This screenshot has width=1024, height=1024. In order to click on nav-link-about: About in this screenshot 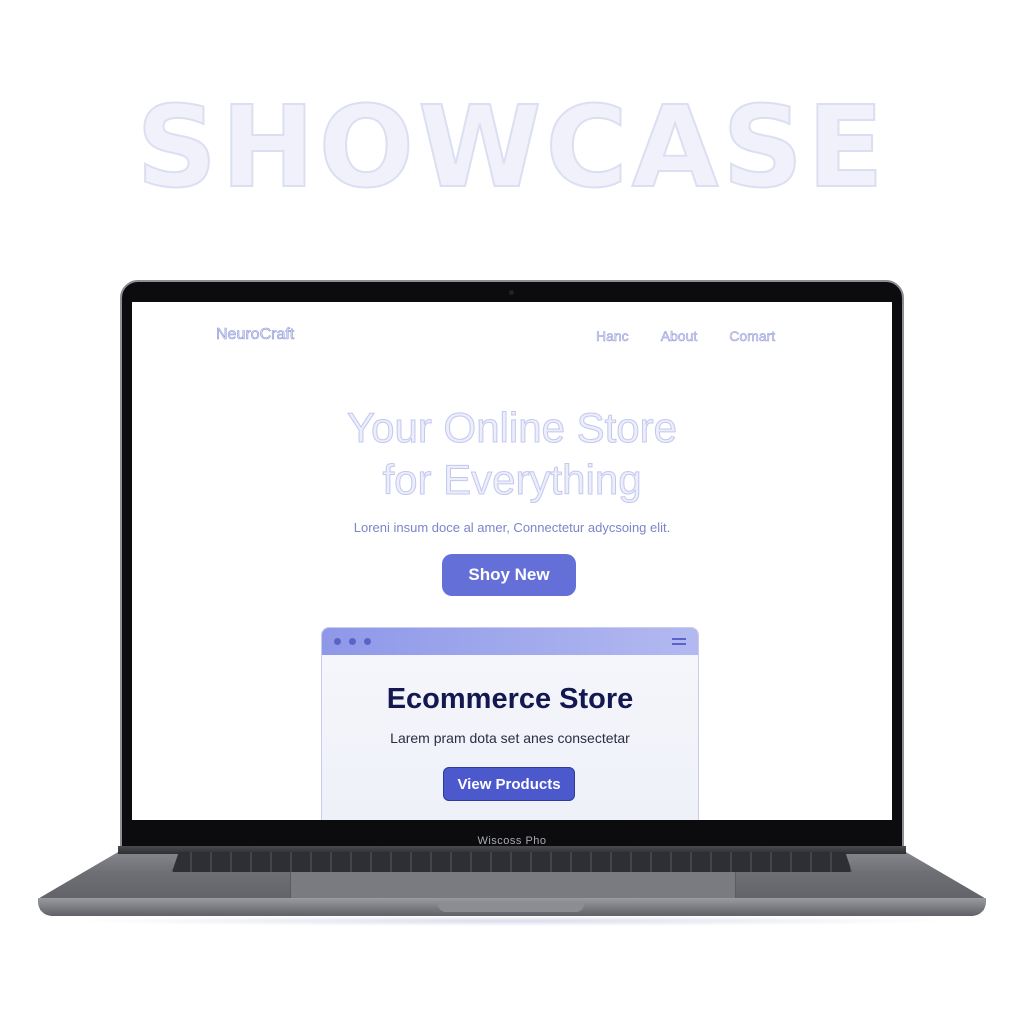, I will do `click(678, 336)`.